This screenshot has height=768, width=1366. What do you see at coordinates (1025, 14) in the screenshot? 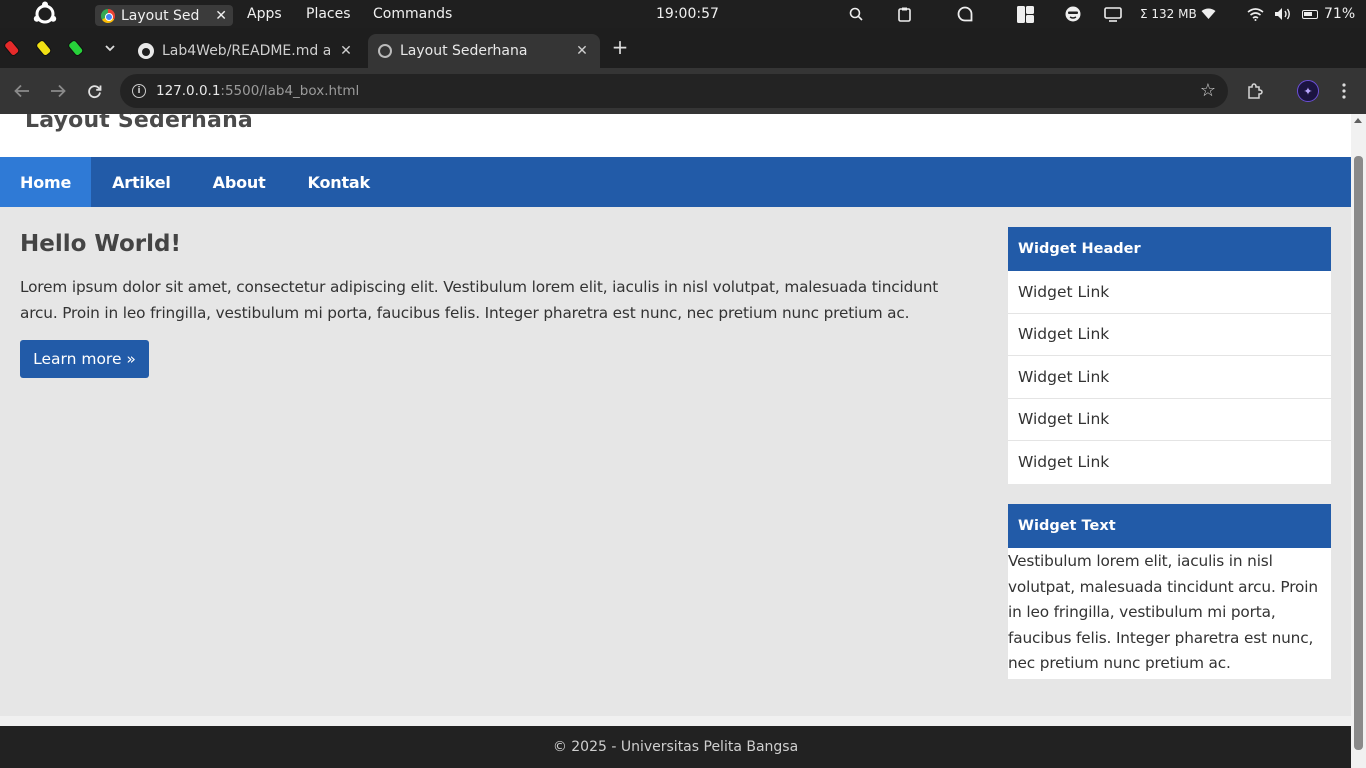
I see `layout-tiles-icon` at bounding box center [1025, 14].